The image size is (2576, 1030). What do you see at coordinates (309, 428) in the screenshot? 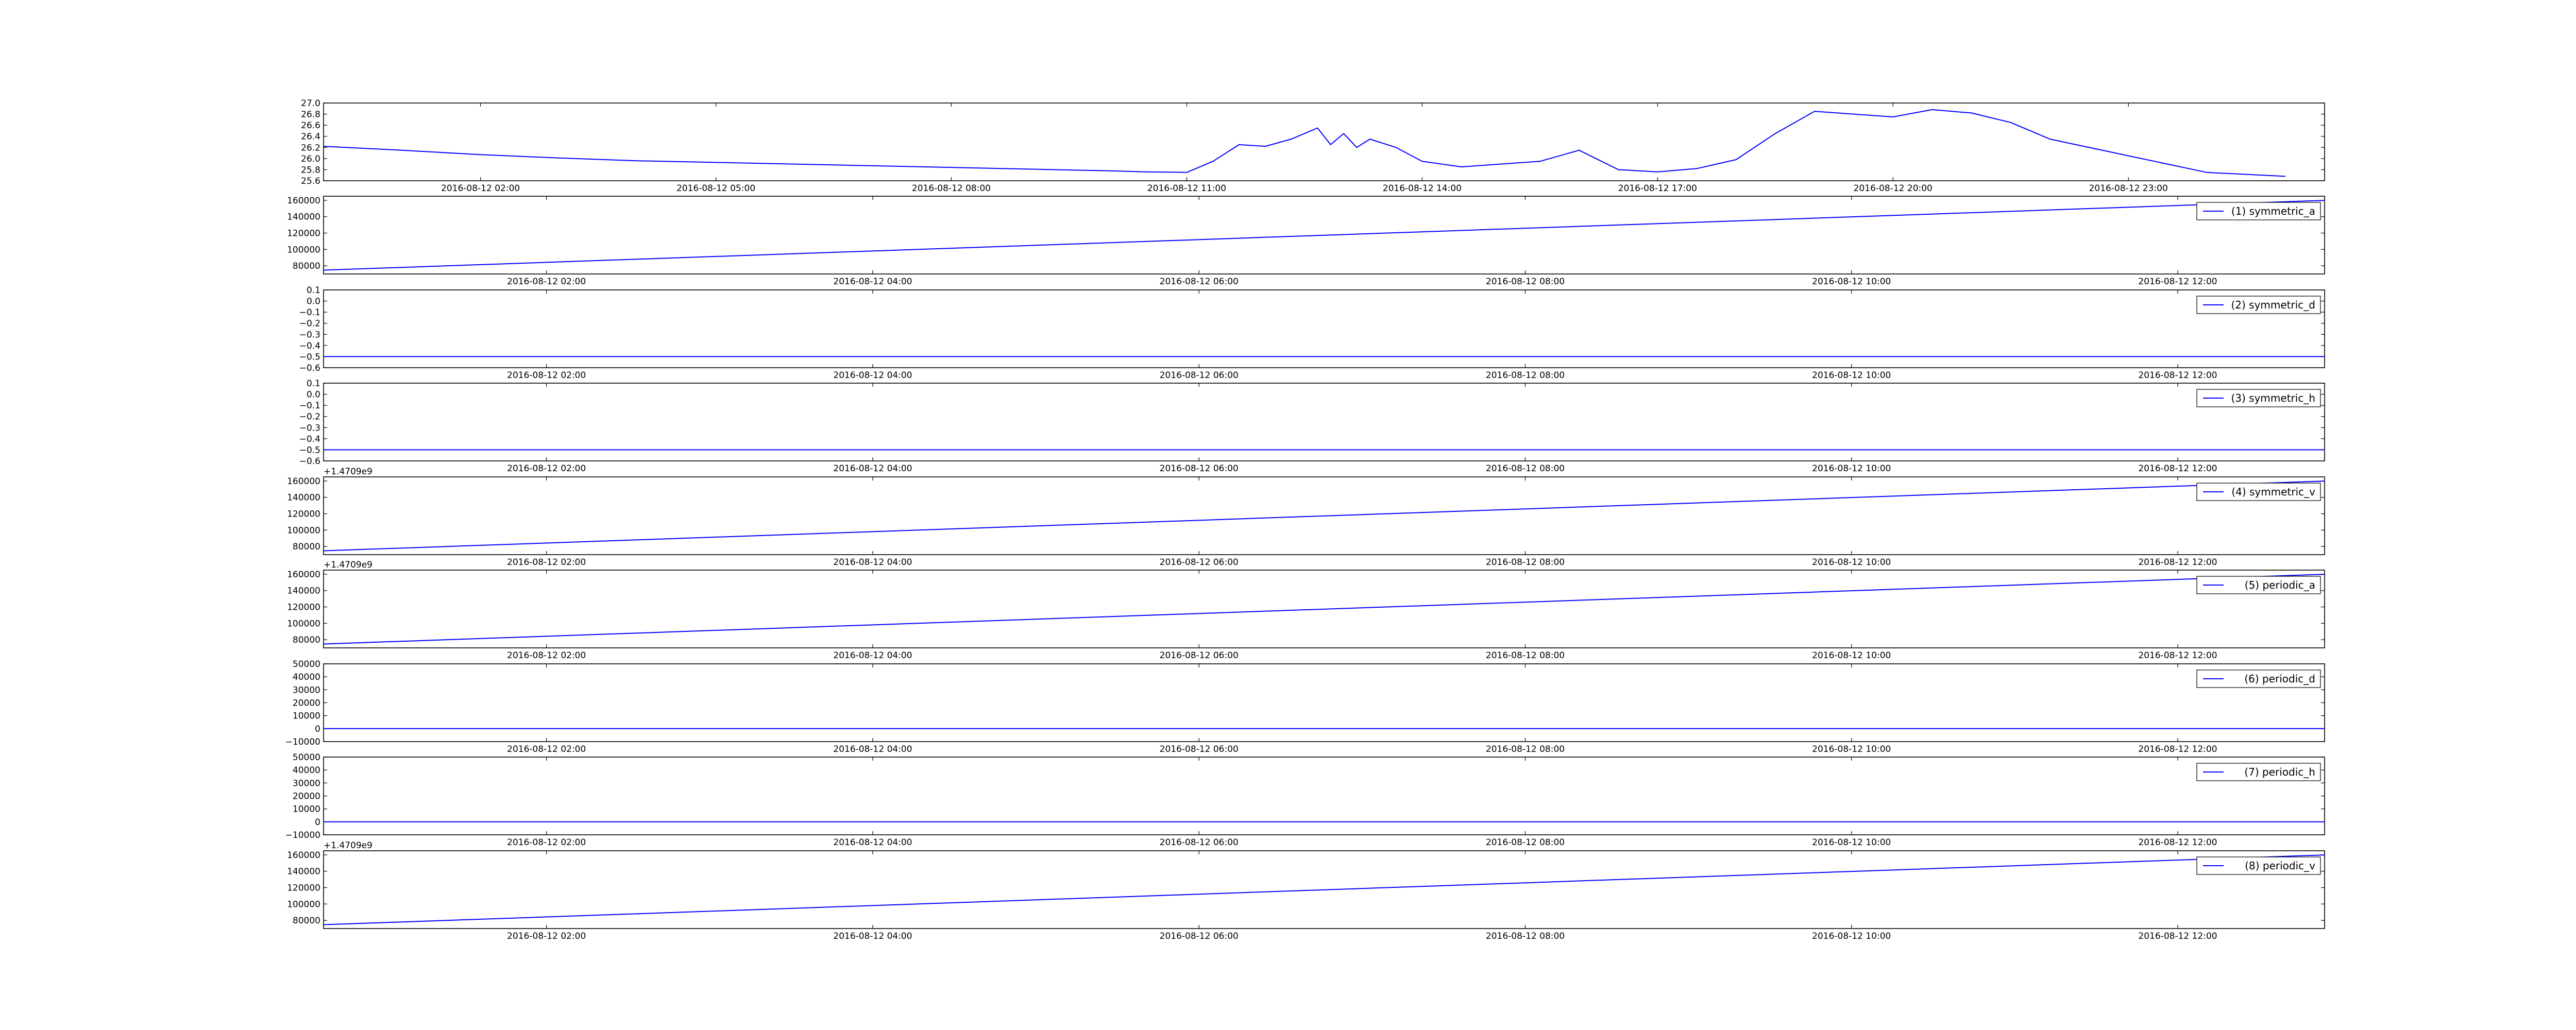
I see `y-tick-label: −0.3` at bounding box center [309, 428].